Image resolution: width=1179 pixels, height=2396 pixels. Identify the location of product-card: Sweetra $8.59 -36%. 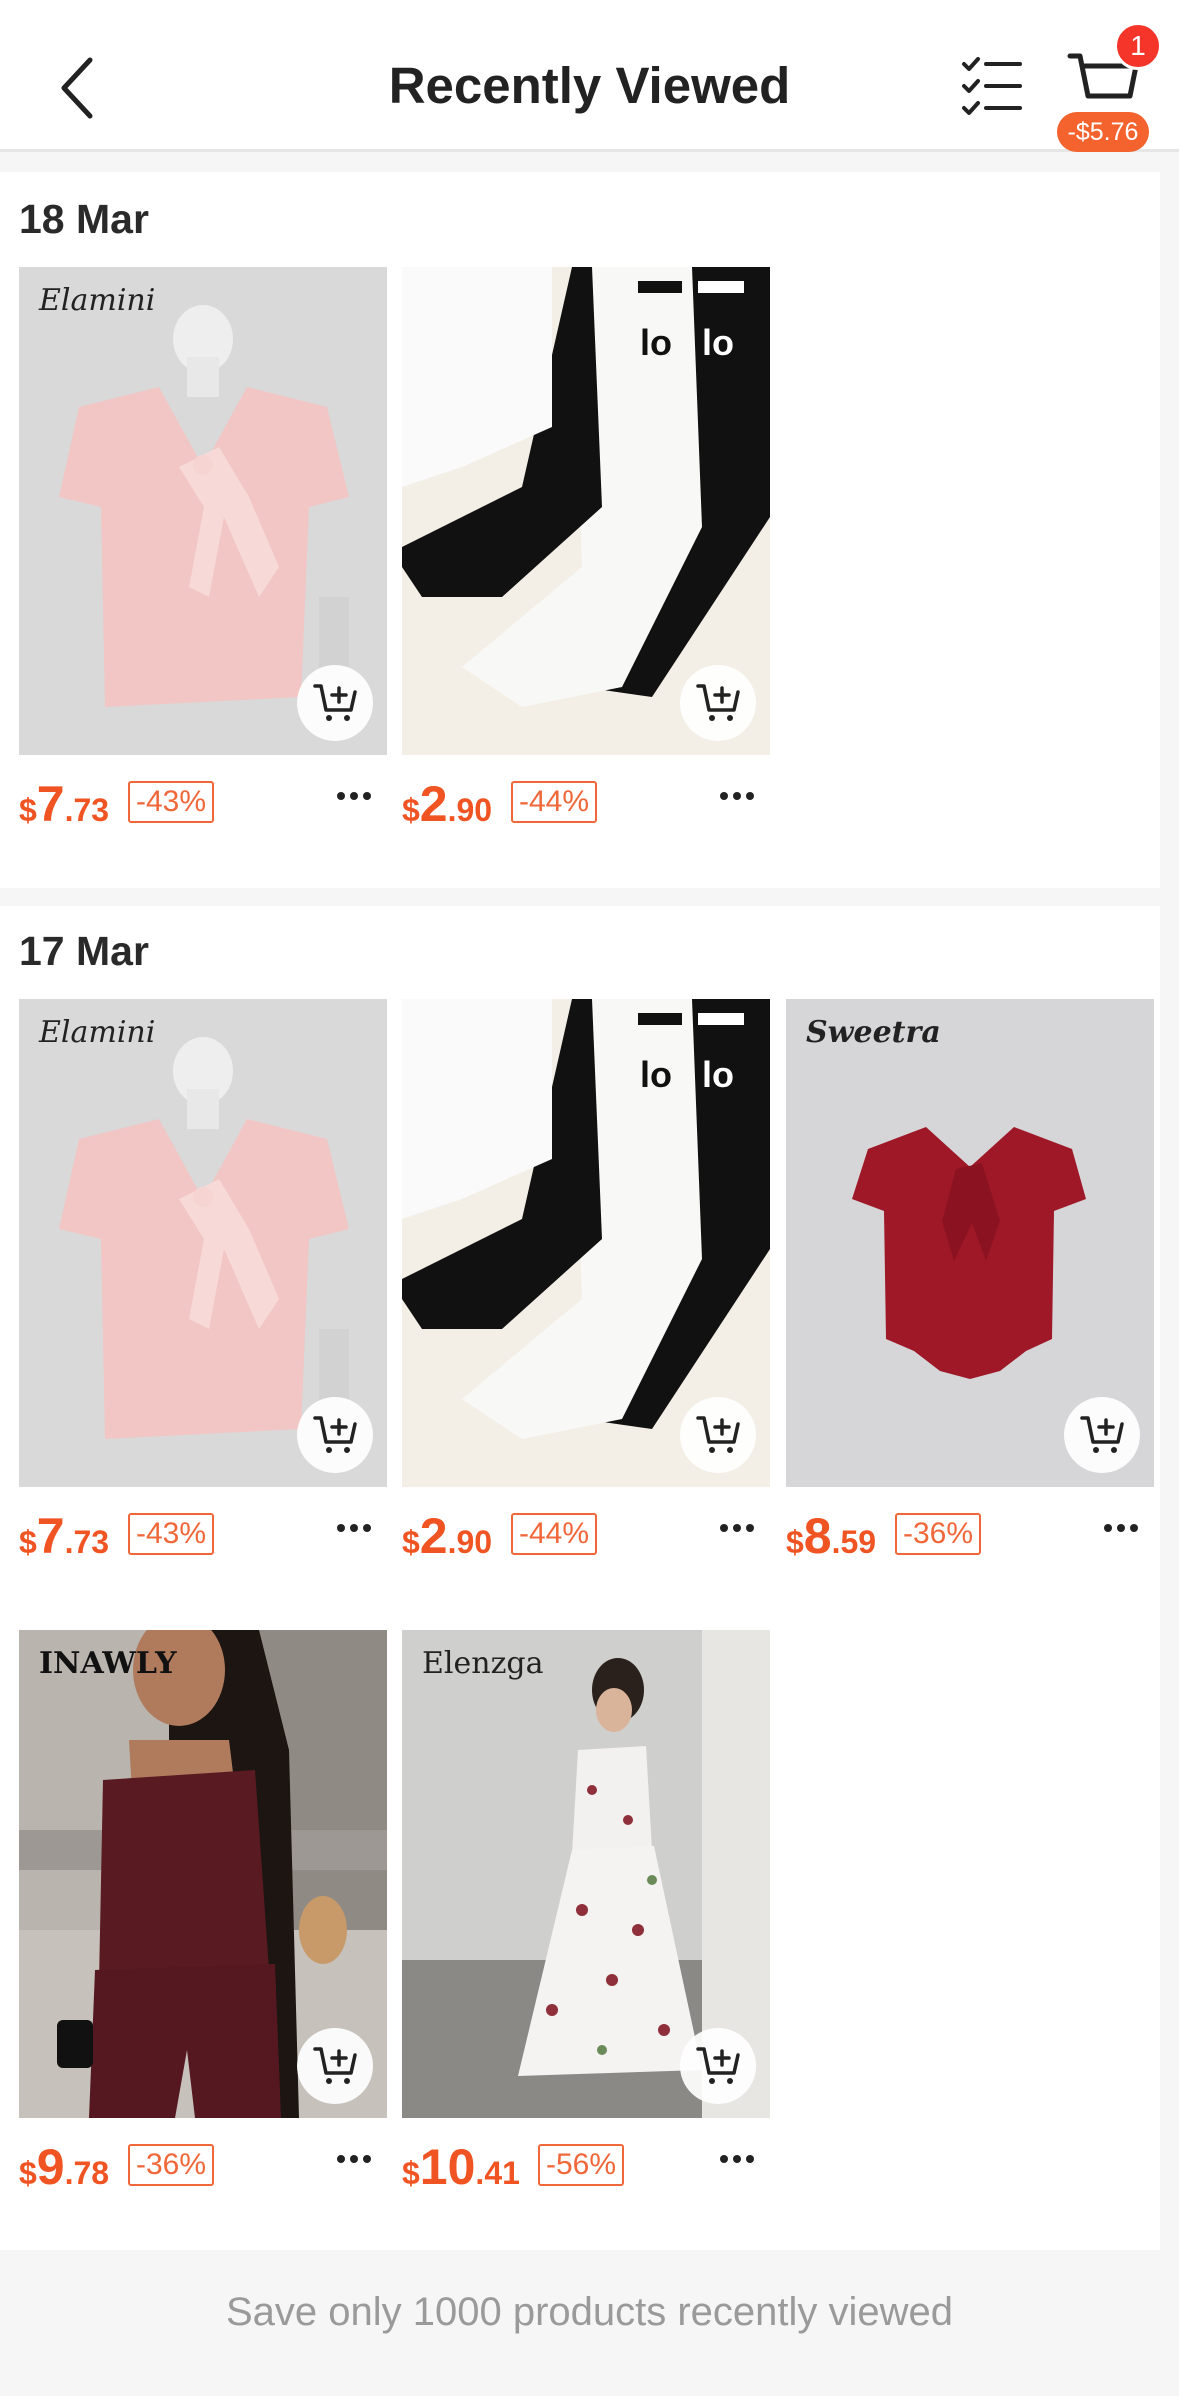
(970, 1289).